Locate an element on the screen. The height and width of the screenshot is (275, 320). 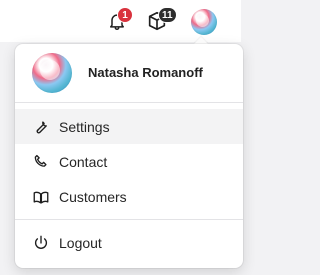
menu-item-contact: Contact is located at coordinates (129, 161).